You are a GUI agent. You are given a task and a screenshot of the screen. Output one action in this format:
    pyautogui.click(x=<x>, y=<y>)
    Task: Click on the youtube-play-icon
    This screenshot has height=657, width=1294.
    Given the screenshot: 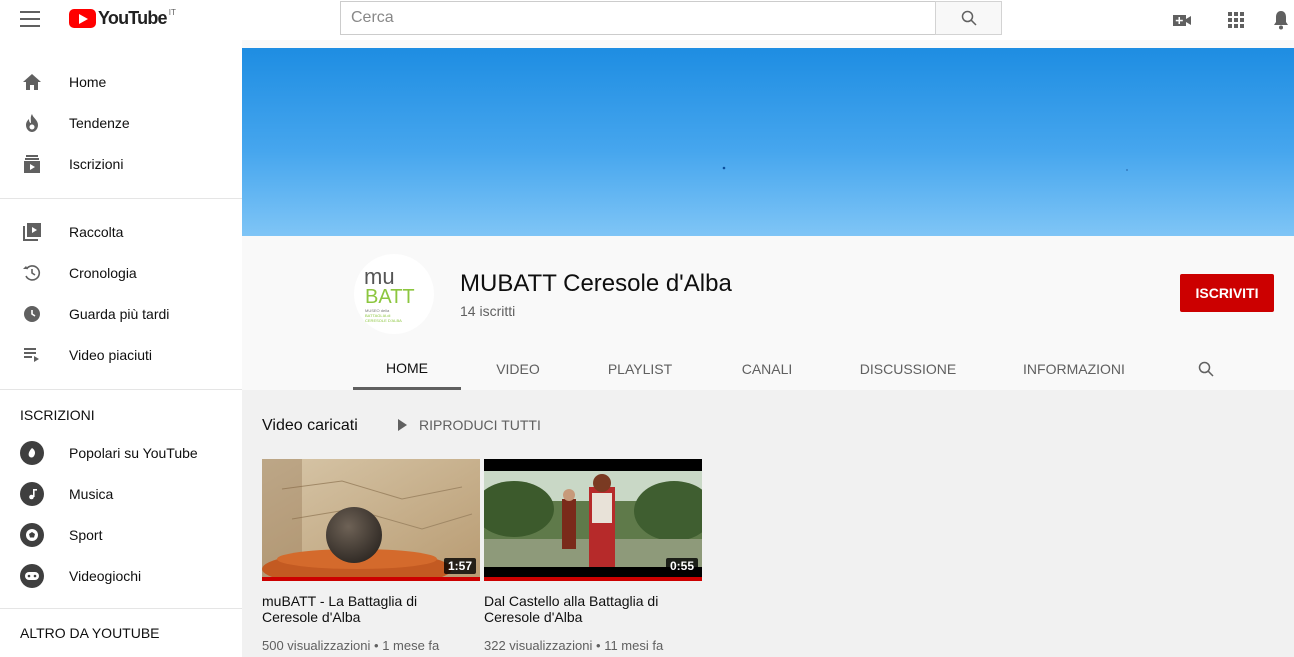 What is the action you would take?
    pyautogui.click(x=82, y=18)
    